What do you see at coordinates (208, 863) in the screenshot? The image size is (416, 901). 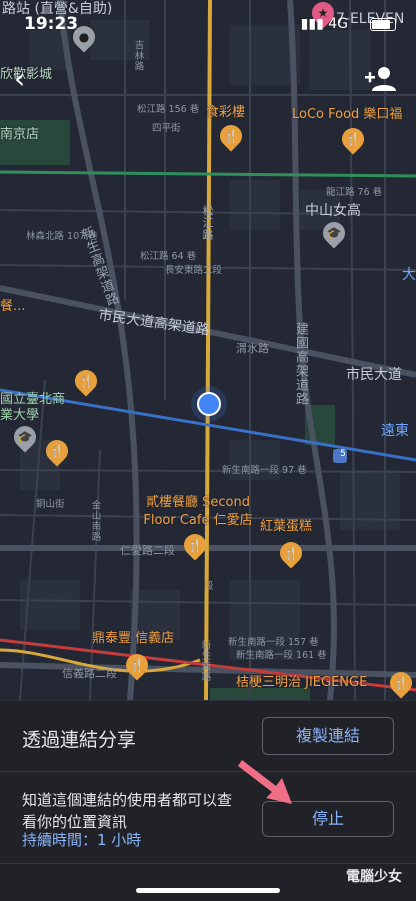 I see `divider` at bounding box center [208, 863].